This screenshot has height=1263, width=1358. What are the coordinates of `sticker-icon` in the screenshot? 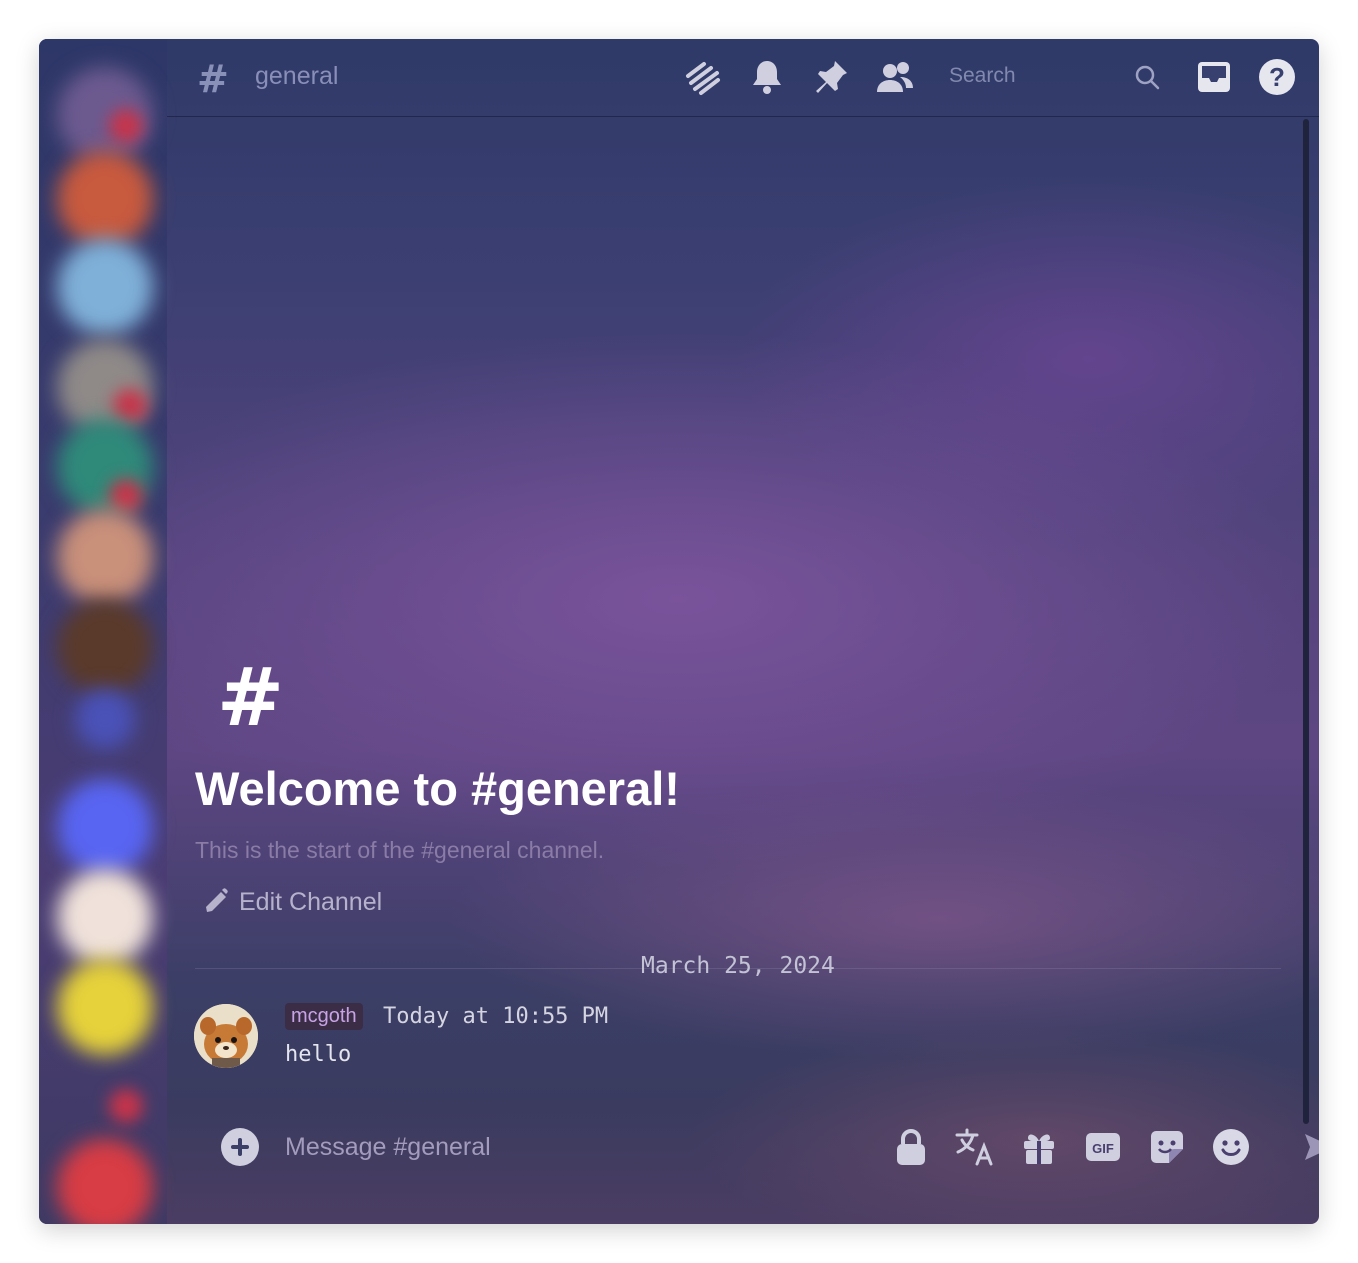 It's located at (1167, 1147).